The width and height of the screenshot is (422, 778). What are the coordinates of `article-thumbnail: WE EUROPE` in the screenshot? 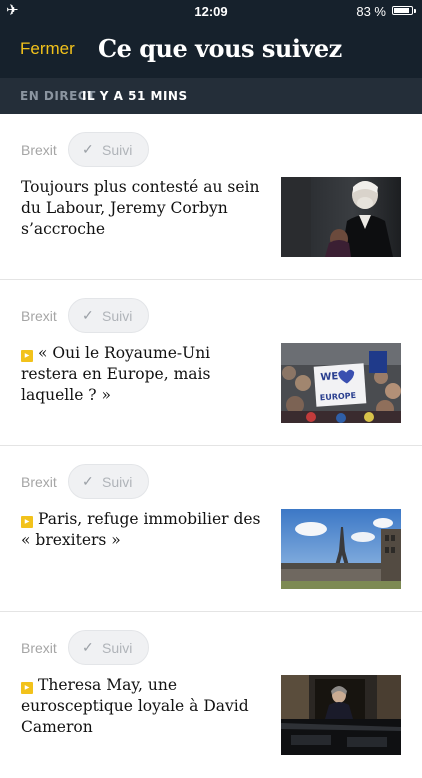 It's located at (341, 383).